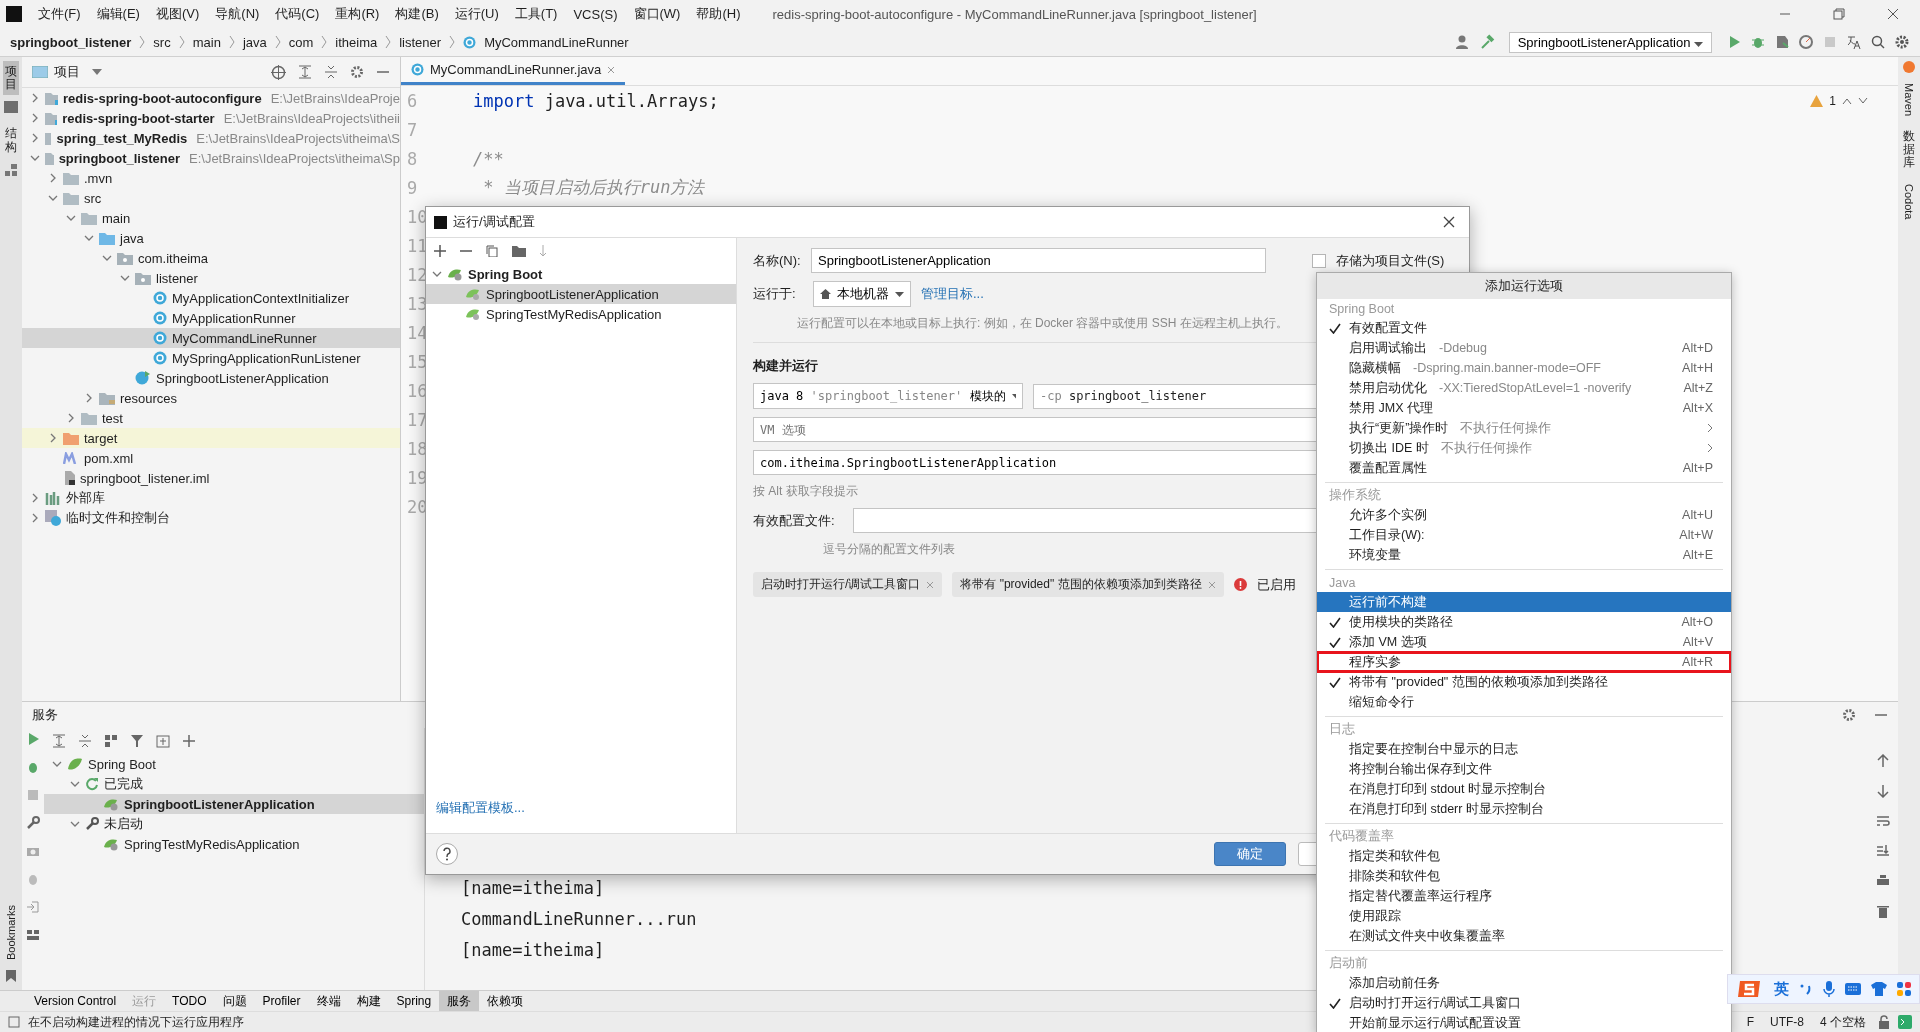 The height and width of the screenshot is (1032, 1920). I want to click on item-hint: 不执行任何操作, so click(1506, 428).